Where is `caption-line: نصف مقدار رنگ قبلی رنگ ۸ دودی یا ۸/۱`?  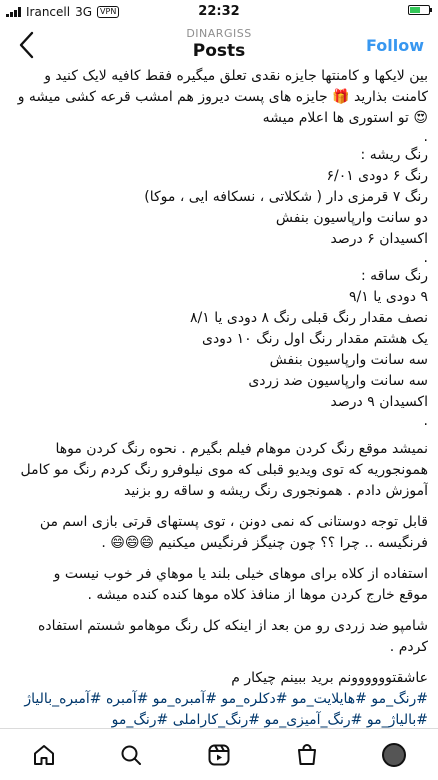
caption-line: نصف مقدار رنگ قبلی رنگ ۸ دودی یا ۸/۱ is located at coordinates (309, 318).